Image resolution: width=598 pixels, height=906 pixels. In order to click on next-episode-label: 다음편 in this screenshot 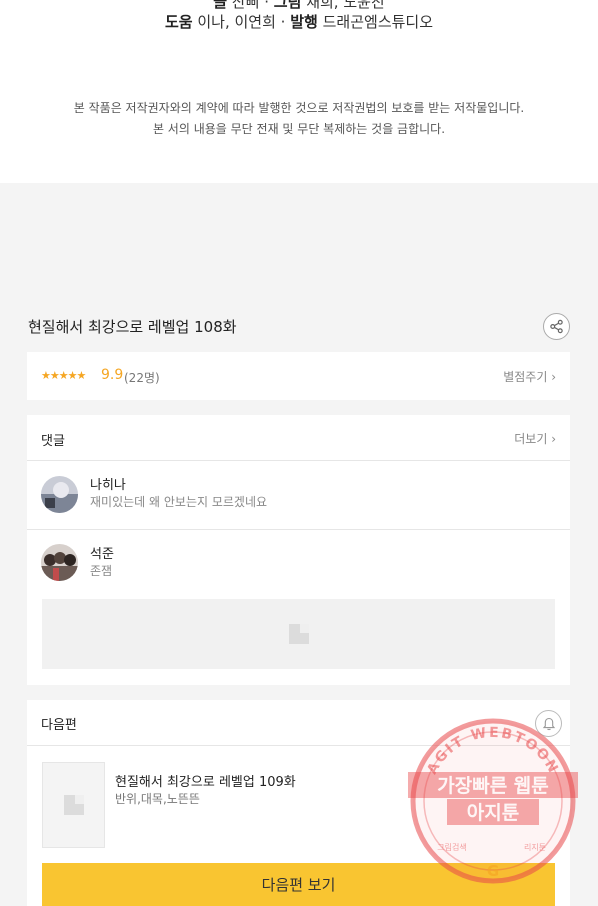, I will do `click(59, 725)`.